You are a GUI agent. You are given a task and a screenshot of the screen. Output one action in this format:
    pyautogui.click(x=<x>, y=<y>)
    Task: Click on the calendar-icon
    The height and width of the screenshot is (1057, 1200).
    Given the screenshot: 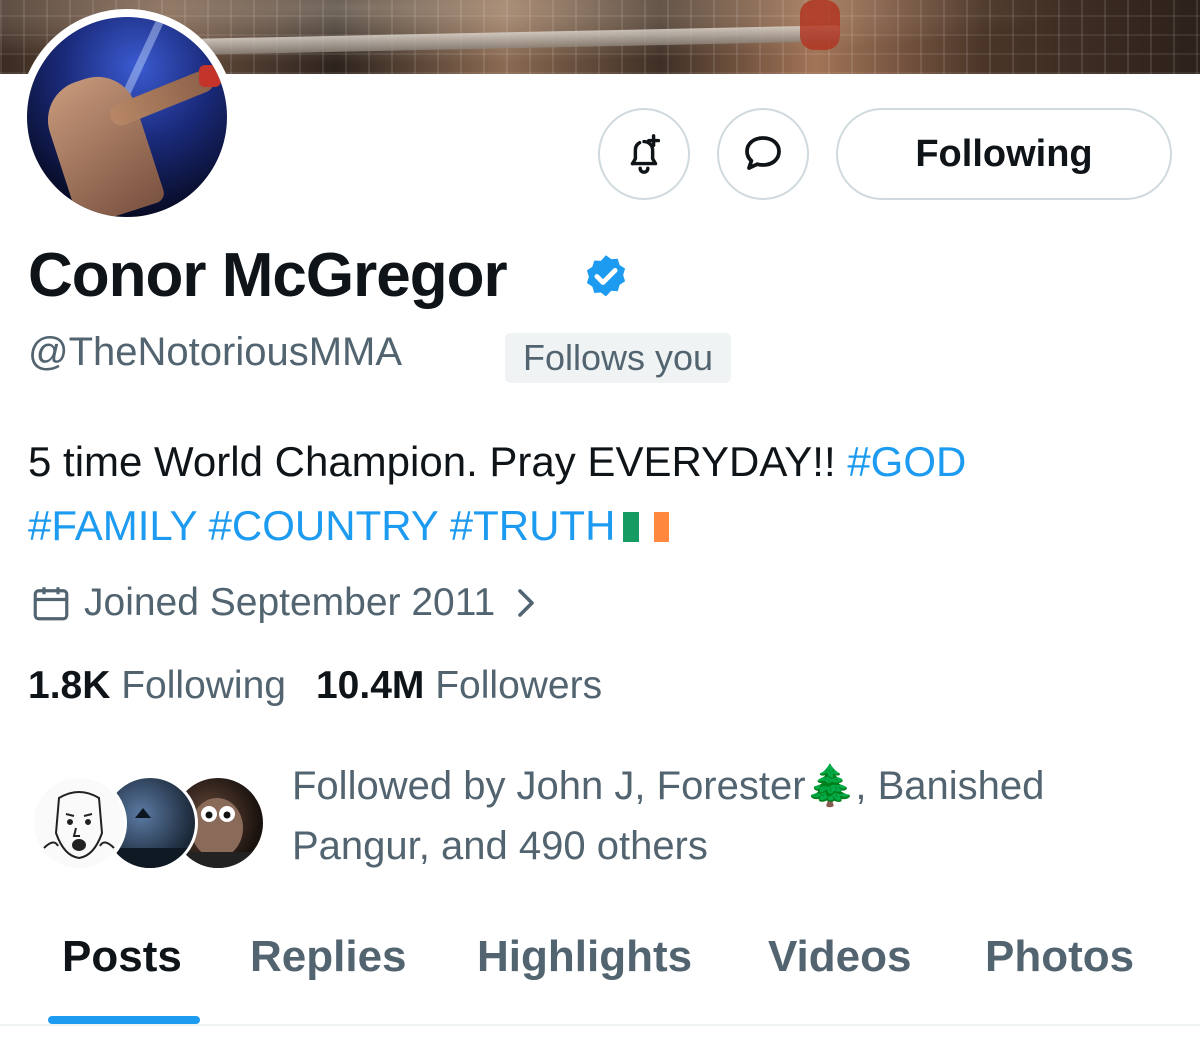 What is the action you would take?
    pyautogui.click(x=51, y=604)
    